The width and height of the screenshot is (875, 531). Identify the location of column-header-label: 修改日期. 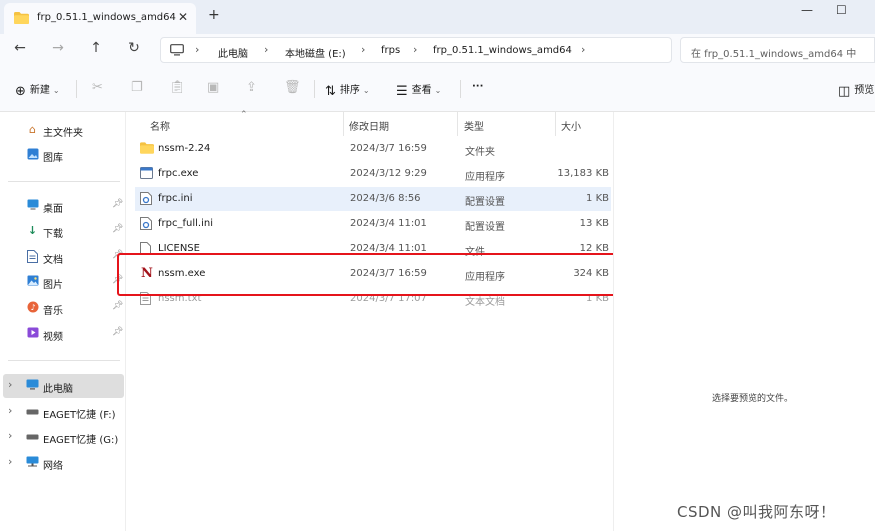
(369, 127).